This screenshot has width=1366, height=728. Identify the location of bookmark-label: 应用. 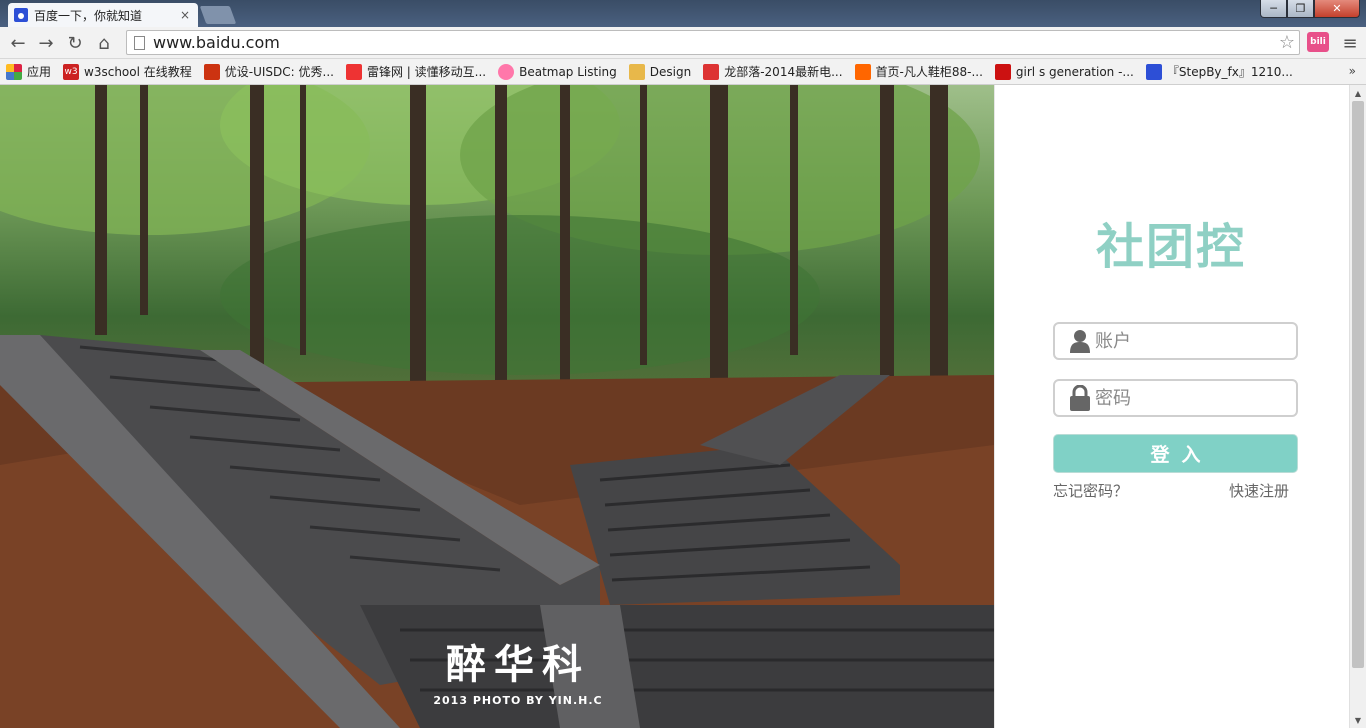
(39, 72).